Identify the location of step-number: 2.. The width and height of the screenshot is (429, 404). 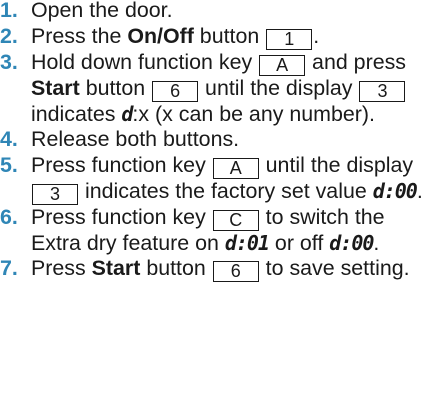
(9, 35).